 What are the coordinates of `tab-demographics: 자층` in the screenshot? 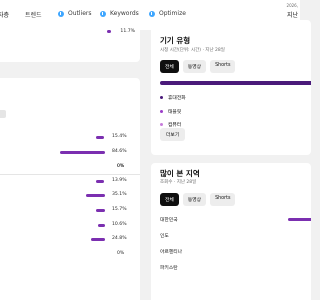 It's located at (4, 14).